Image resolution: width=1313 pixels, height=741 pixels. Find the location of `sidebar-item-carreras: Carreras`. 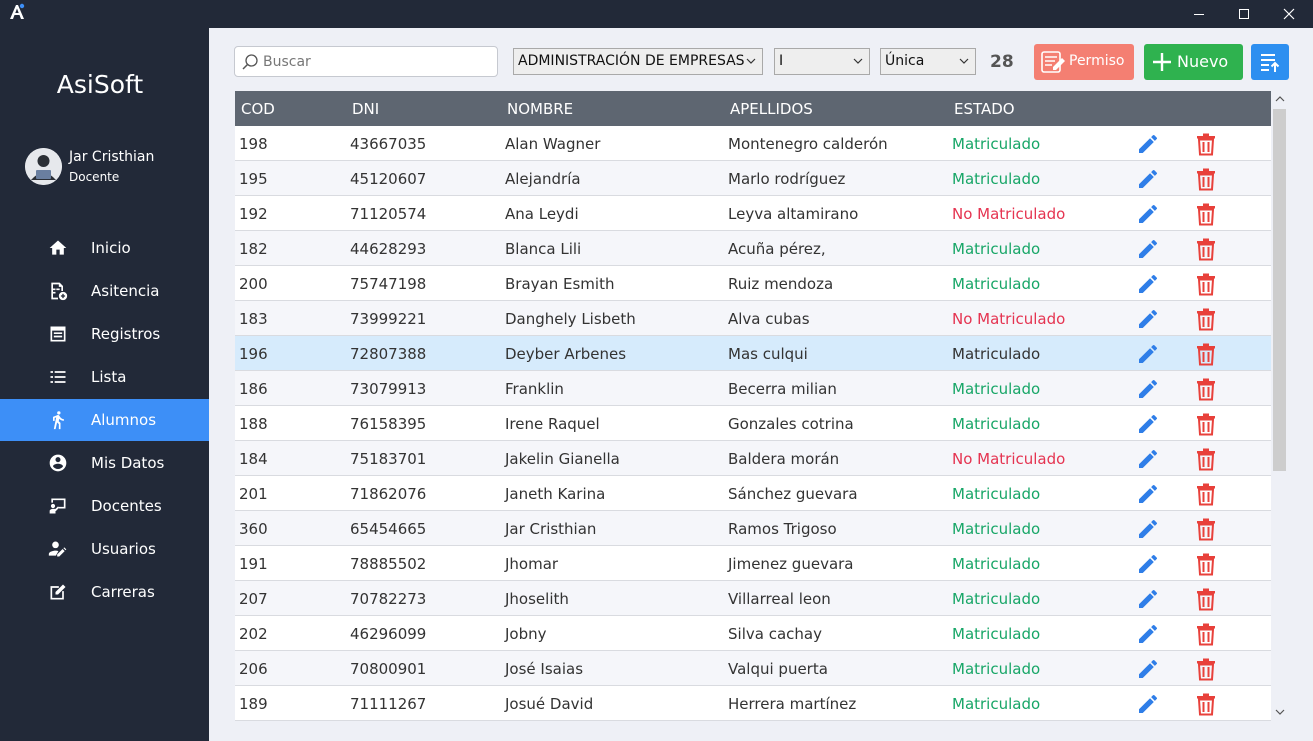

sidebar-item-carreras: Carreras is located at coordinates (104, 592).